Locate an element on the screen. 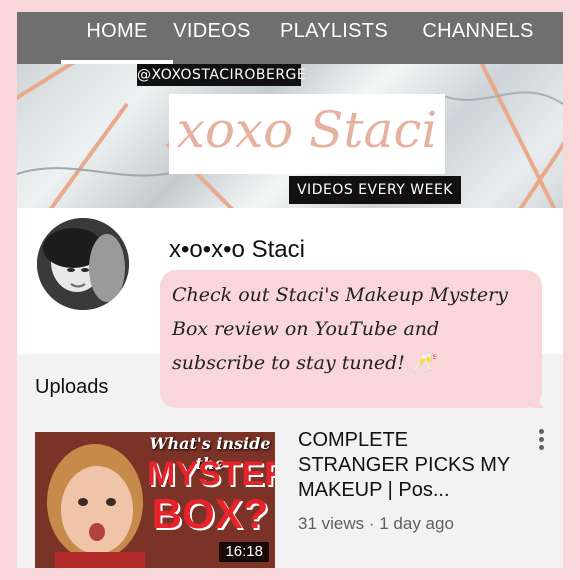 This screenshot has width=580, height=580. avatar-photo is located at coordinates (83, 264).